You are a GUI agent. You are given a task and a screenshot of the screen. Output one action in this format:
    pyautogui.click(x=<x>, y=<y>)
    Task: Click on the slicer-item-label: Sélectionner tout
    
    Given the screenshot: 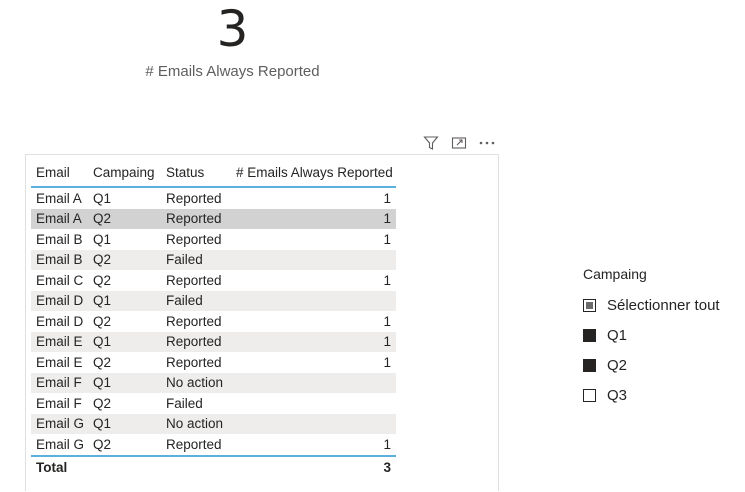 What is the action you would take?
    pyautogui.click(x=663, y=305)
    